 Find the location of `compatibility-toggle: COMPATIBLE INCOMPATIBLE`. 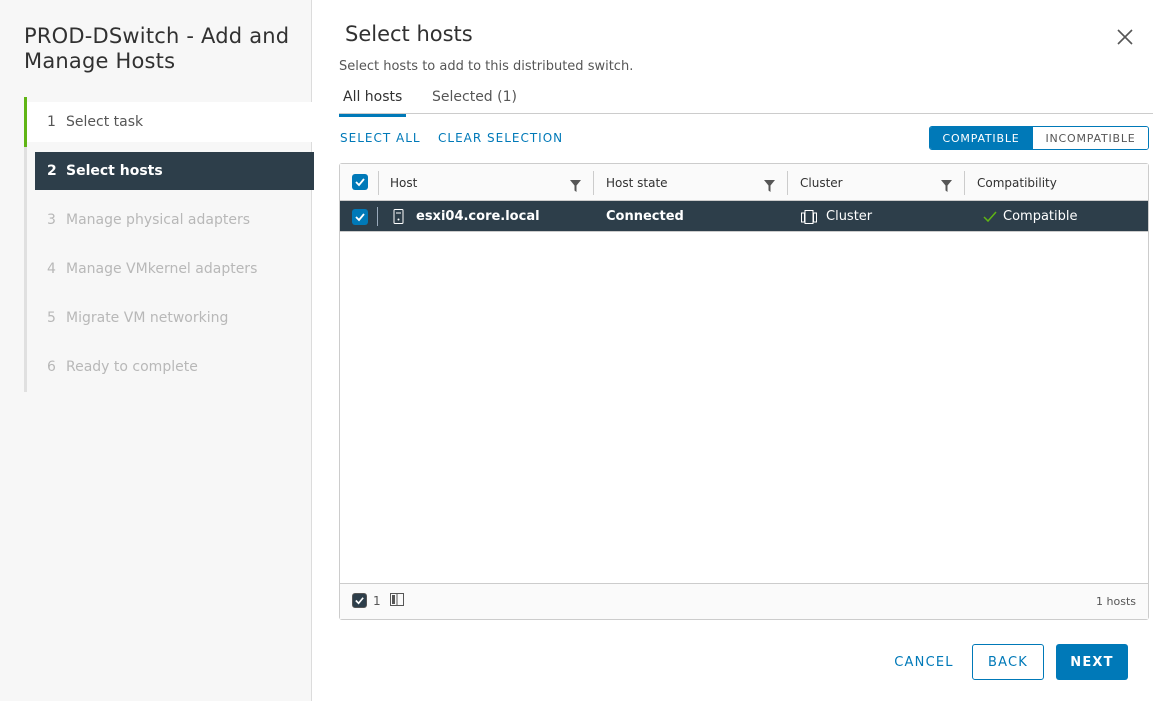

compatibility-toggle: COMPATIBLE INCOMPATIBLE is located at coordinates (1039, 138).